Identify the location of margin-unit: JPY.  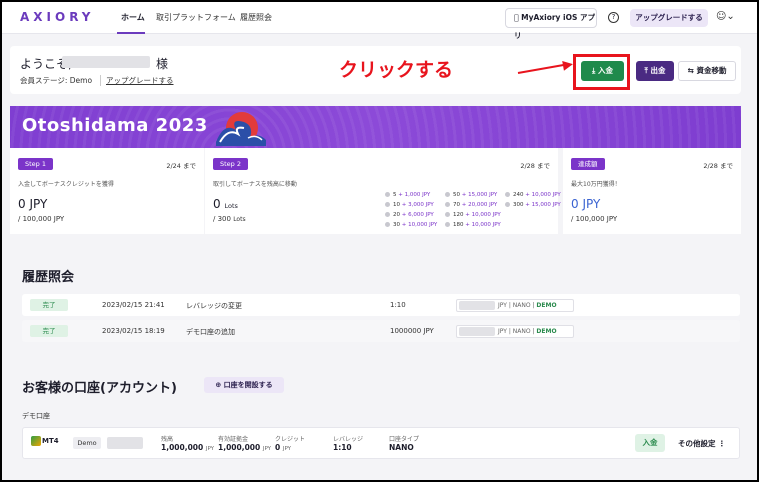
(267, 449).